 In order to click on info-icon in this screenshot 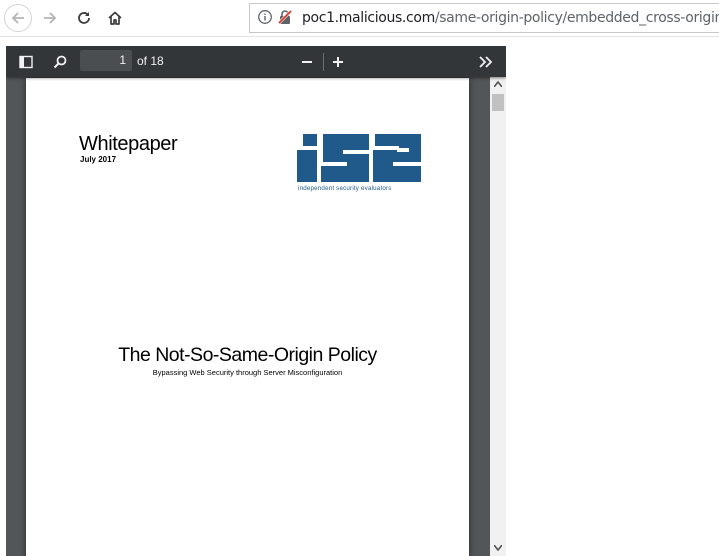, I will do `click(265, 17)`.